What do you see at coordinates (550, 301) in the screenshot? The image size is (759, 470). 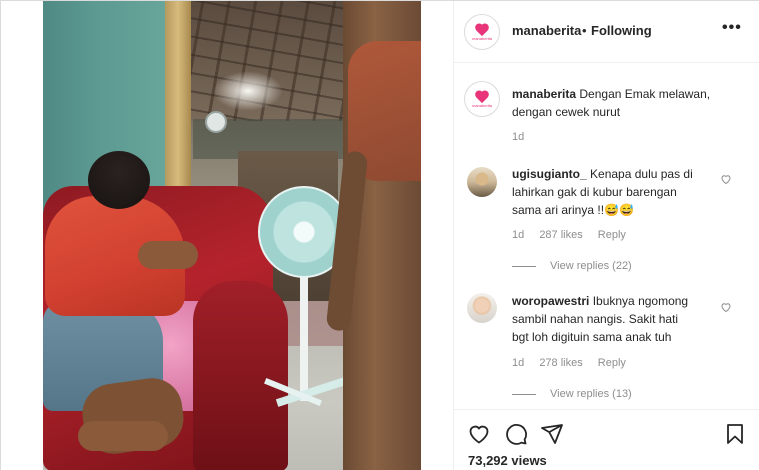 I see `comment-username: woropawestri` at bounding box center [550, 301].